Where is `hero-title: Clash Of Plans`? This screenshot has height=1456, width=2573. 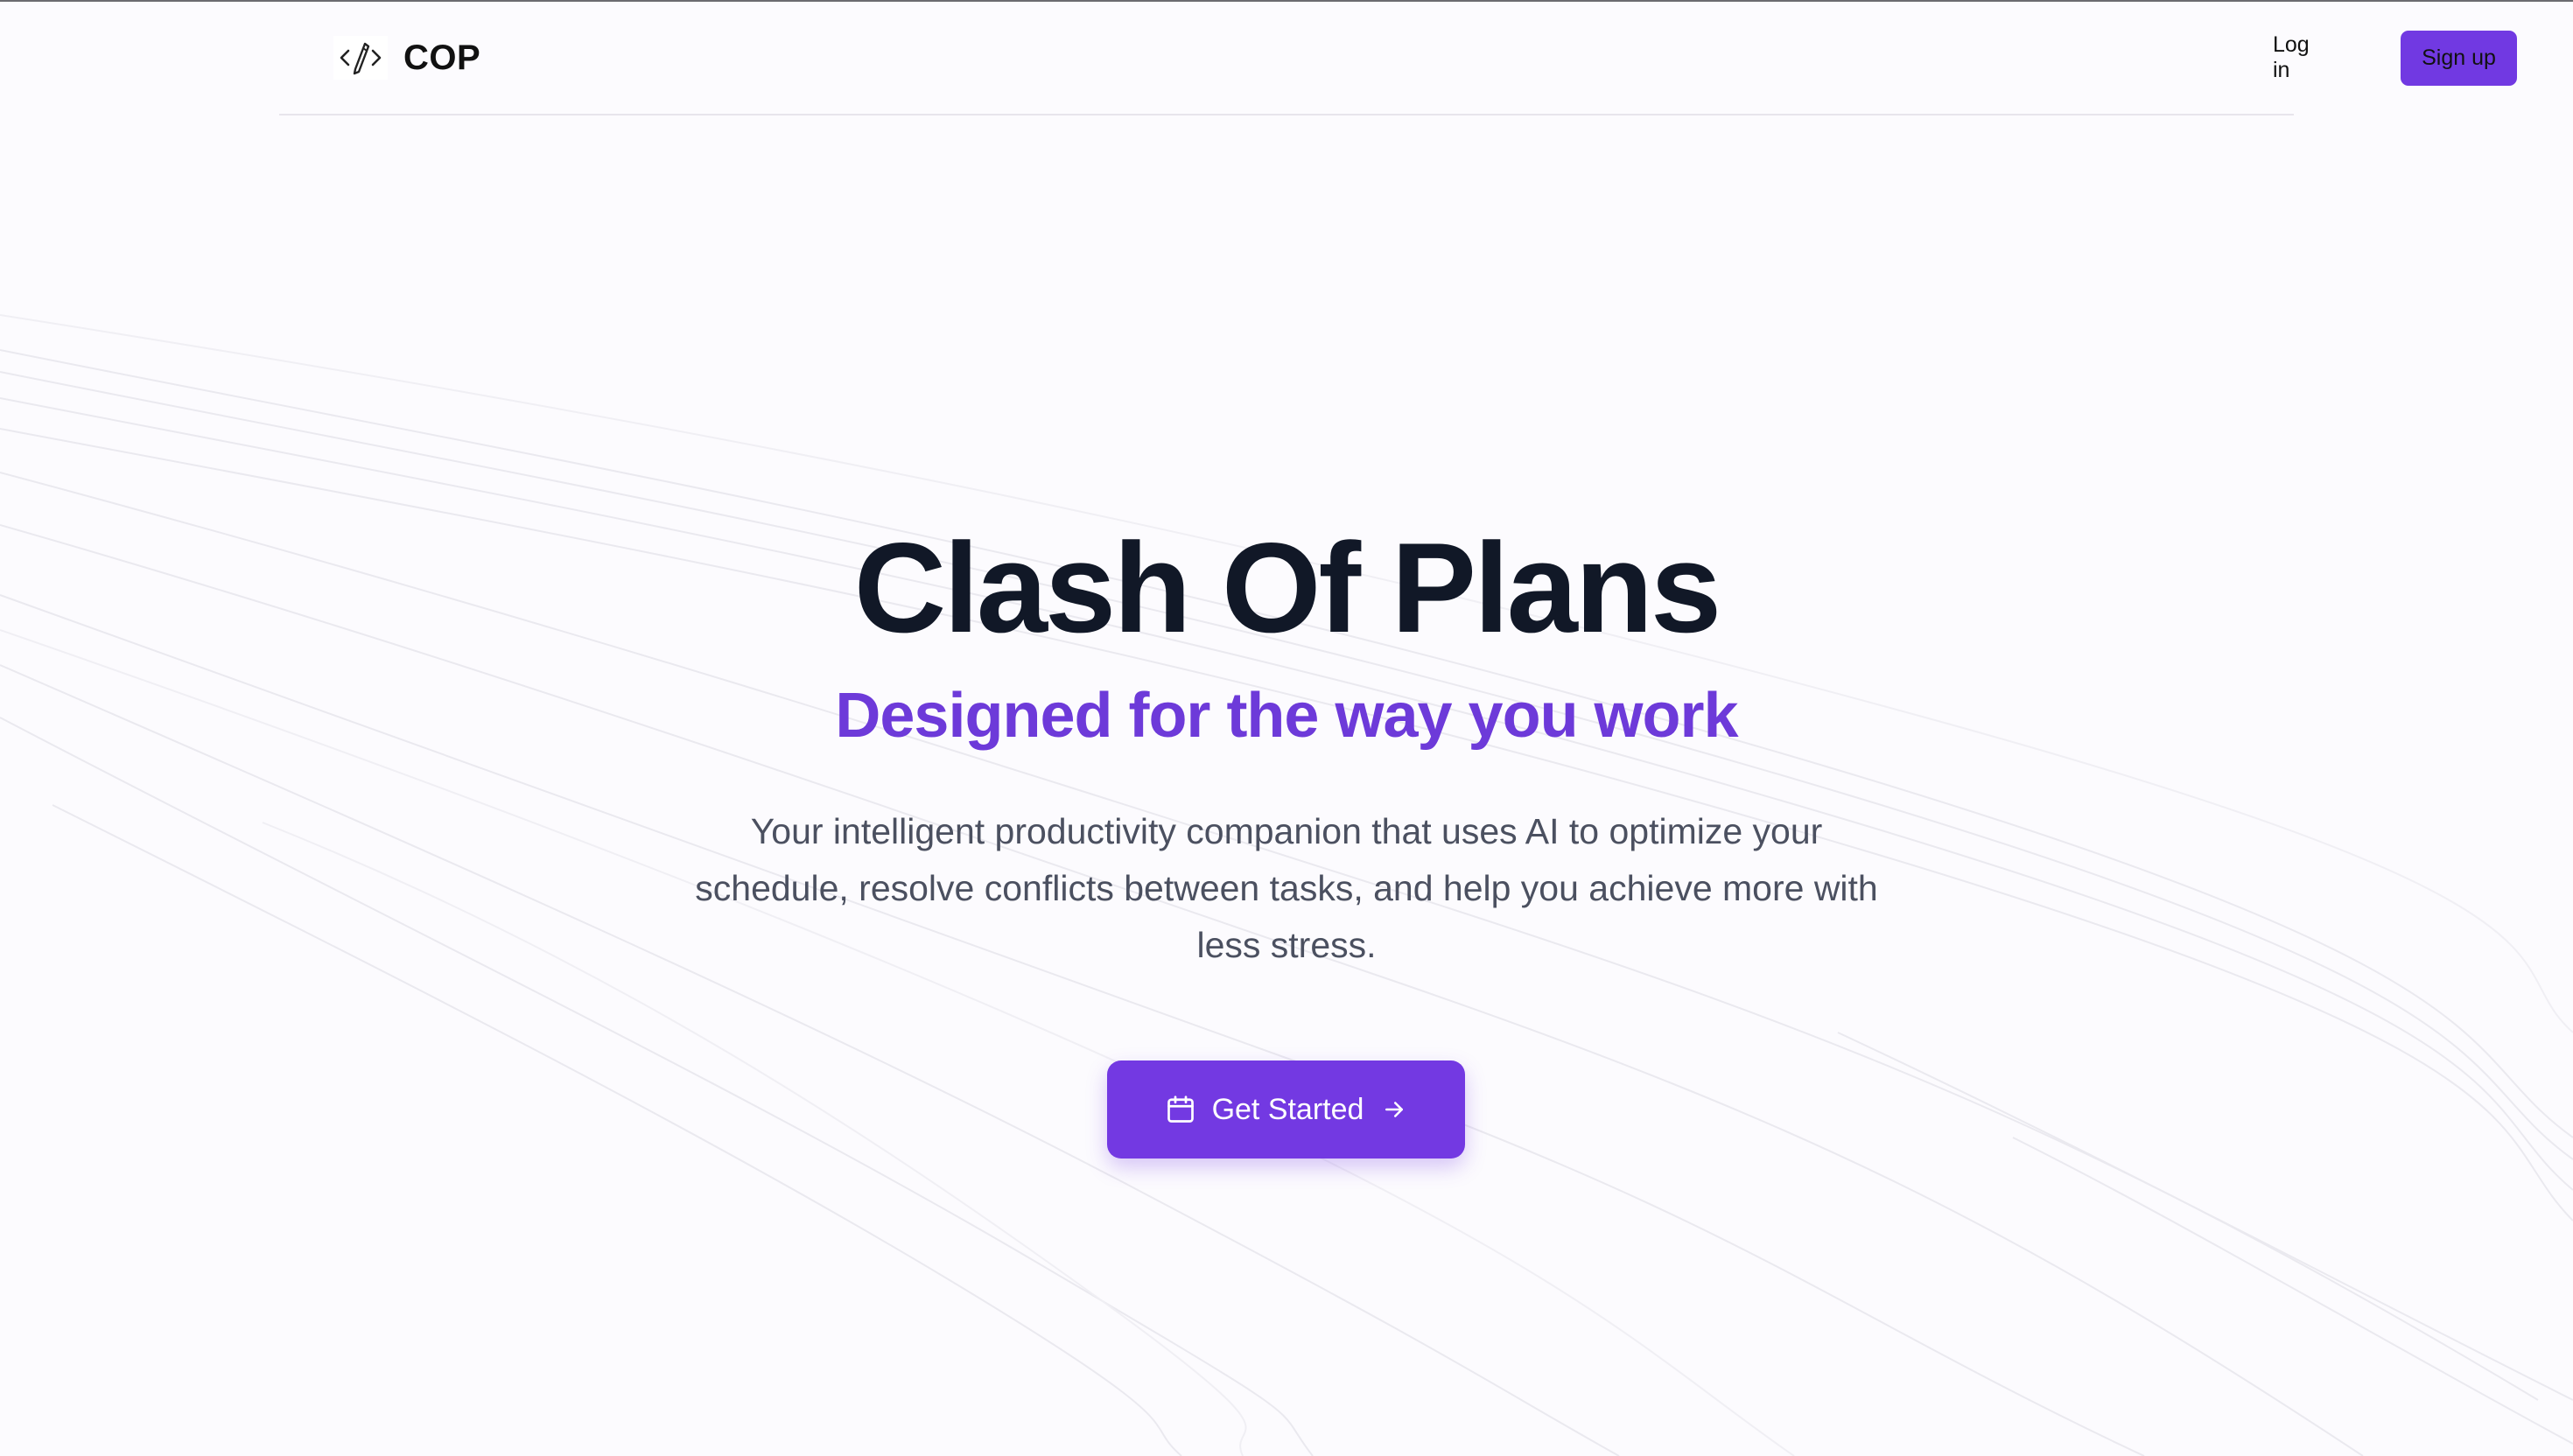 hero-title: Clash Of Plans is located at coordinates (1287, 587).